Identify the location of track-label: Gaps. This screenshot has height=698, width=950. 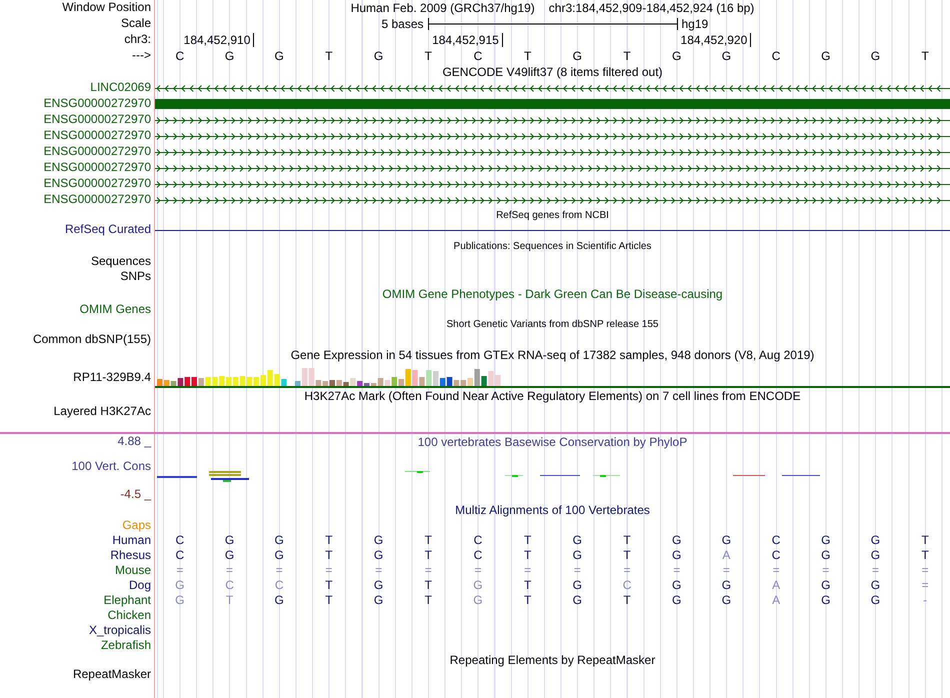
(136, 525).